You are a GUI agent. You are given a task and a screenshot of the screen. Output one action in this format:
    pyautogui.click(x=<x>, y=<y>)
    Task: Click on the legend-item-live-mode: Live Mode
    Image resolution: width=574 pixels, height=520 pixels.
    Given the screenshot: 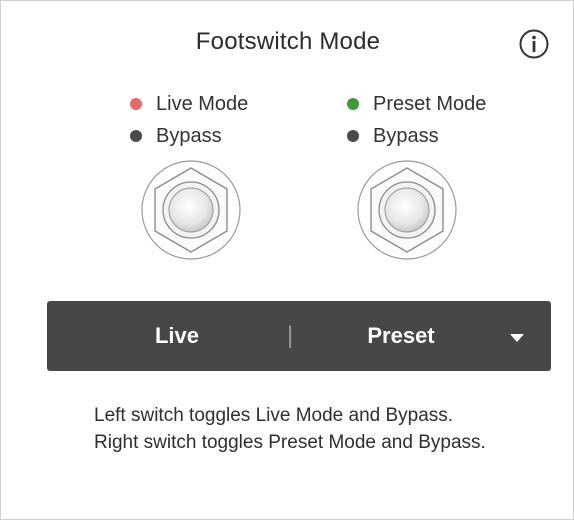 What is the action you would take?
    pyautogui.click(x=189, y=104)
    